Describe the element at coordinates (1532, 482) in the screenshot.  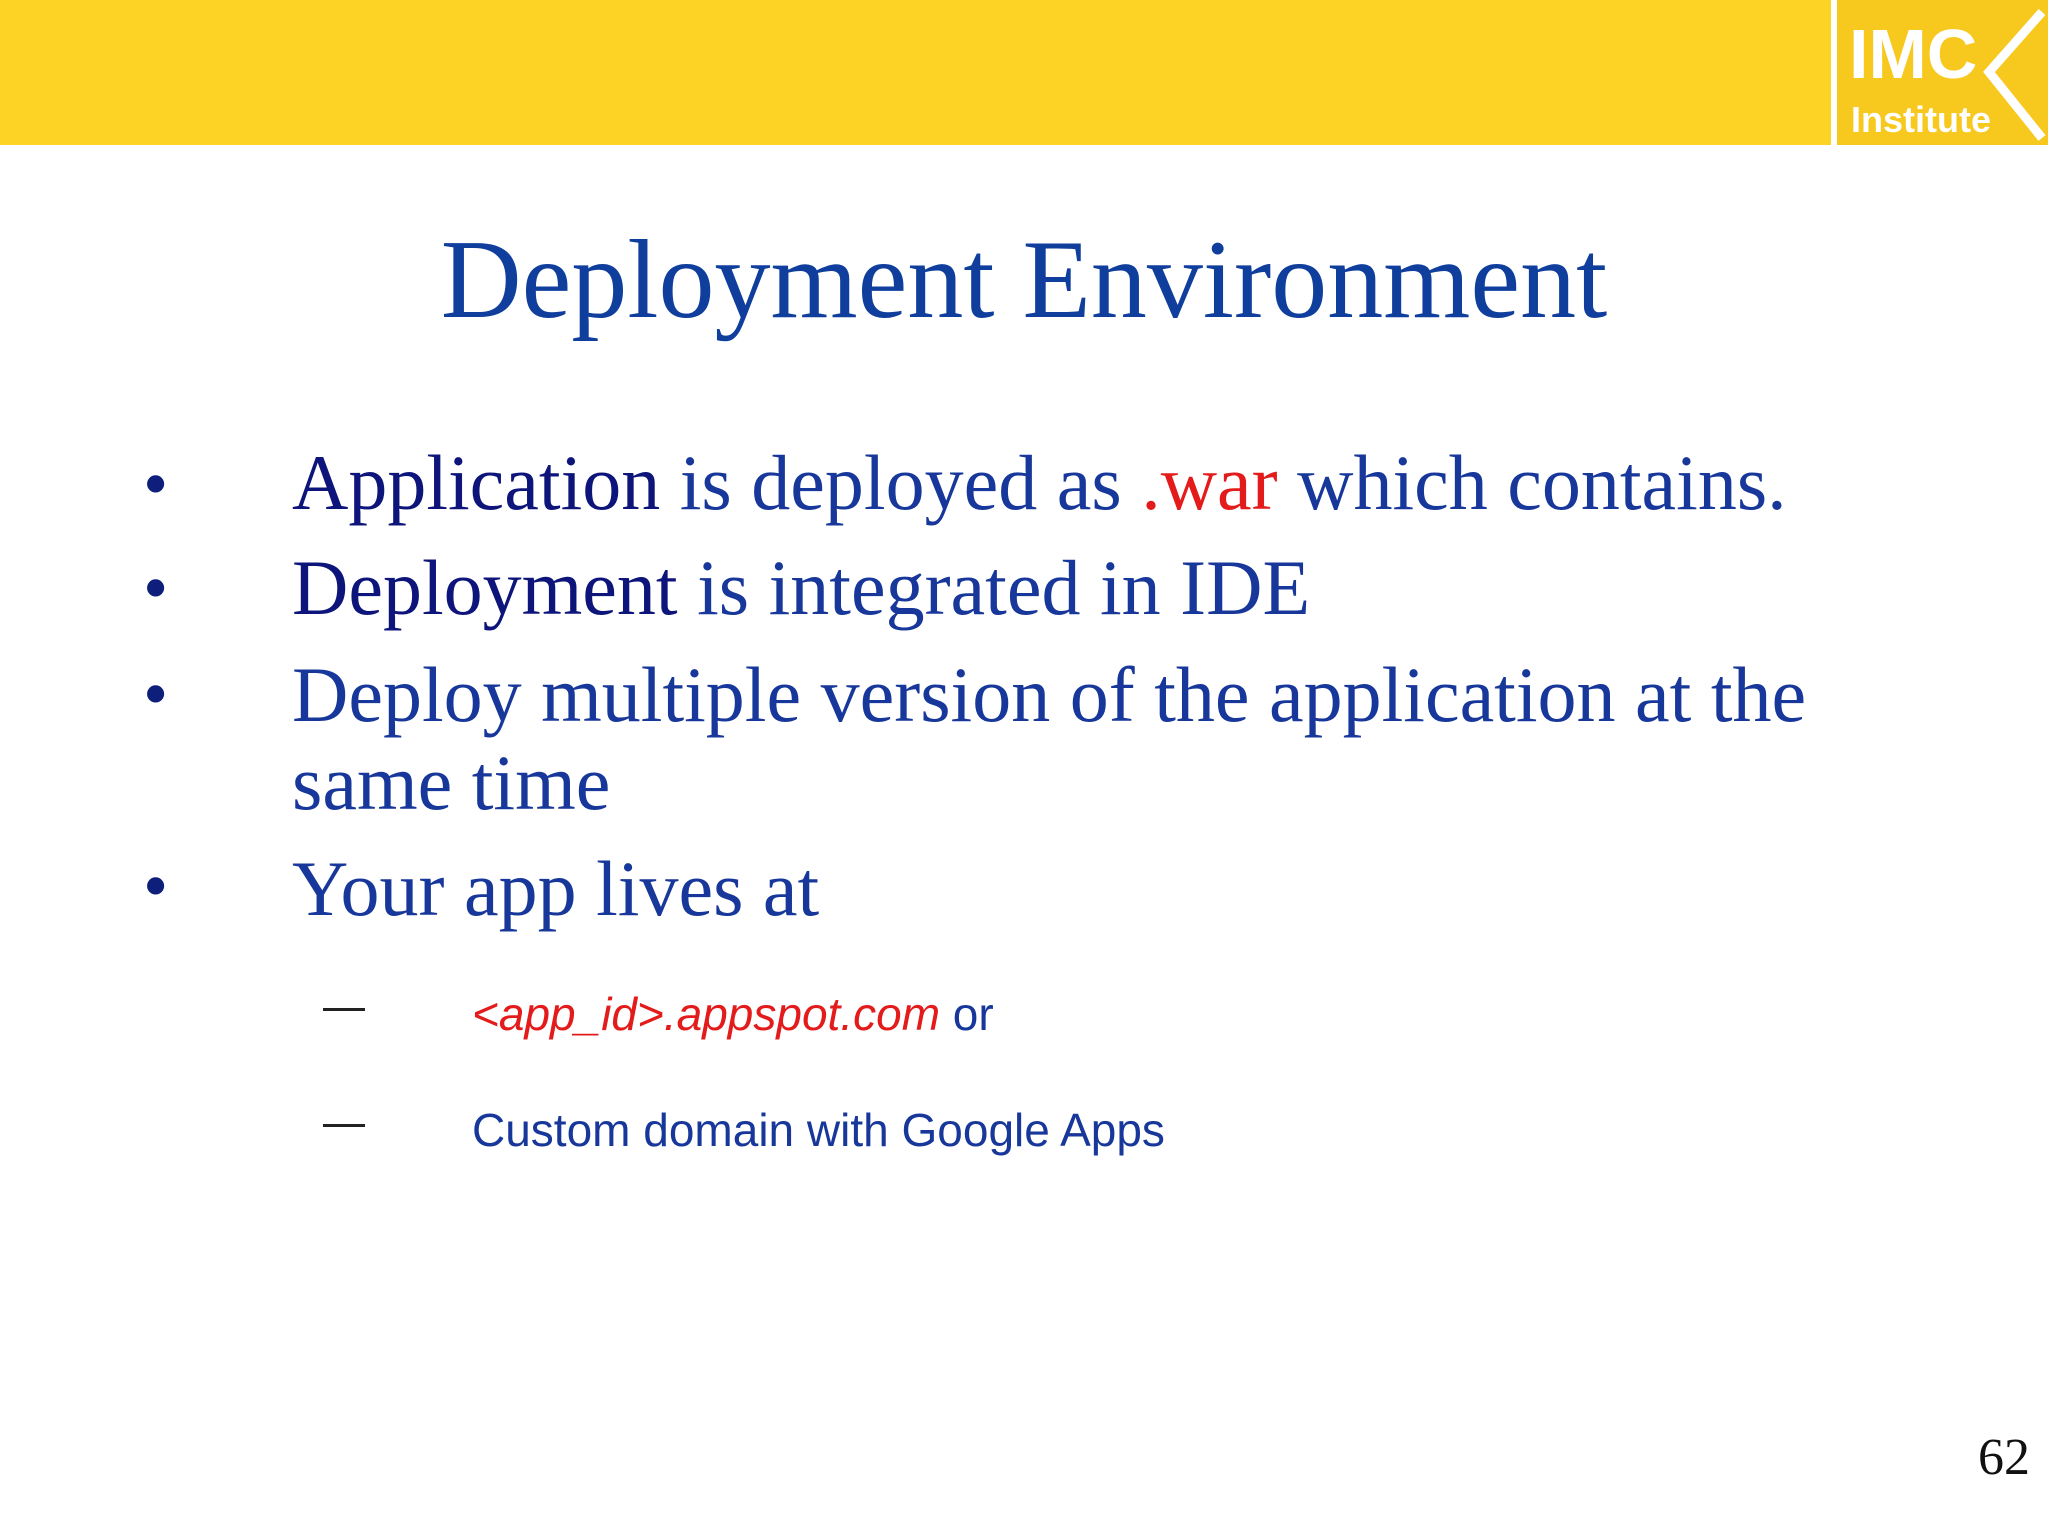
I see `bullet-1-tail: which contains.` at that location.